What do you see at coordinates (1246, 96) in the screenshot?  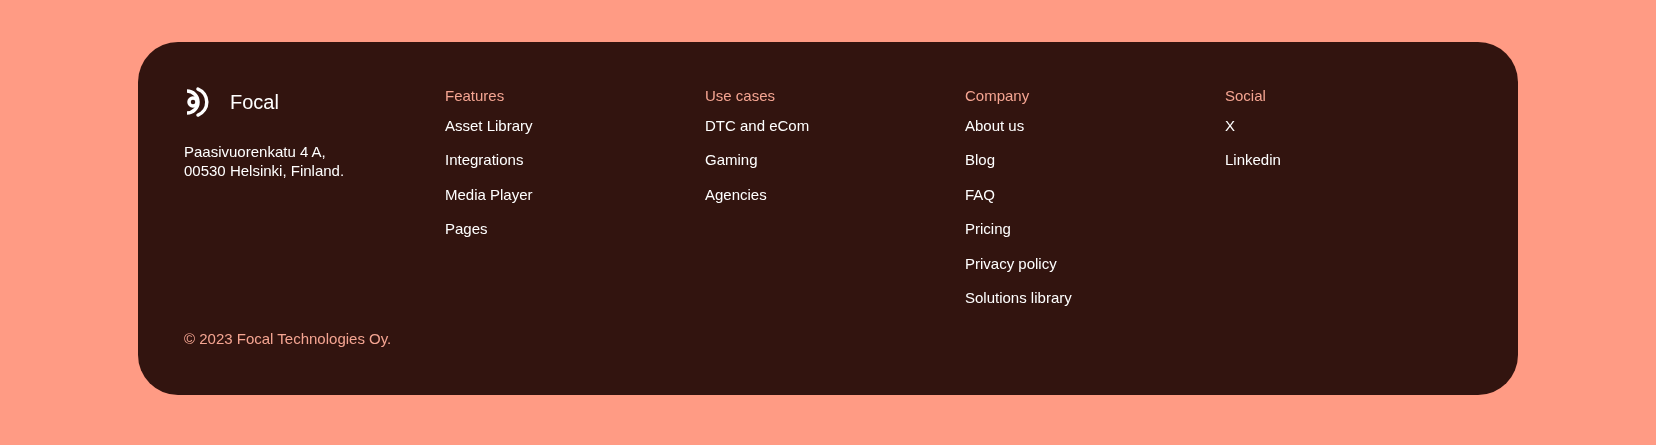 I see `column-heading: Social` at bounding box center [1246, 96].